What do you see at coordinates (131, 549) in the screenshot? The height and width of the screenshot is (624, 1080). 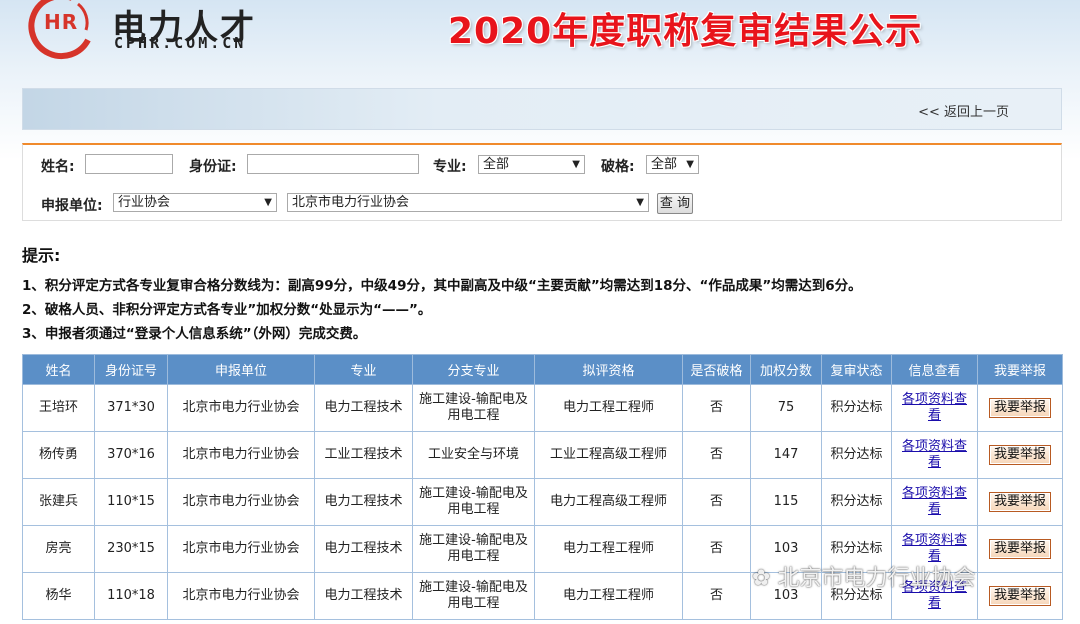 I see `table-cell: 230*15` at bounding box center [131, 549].